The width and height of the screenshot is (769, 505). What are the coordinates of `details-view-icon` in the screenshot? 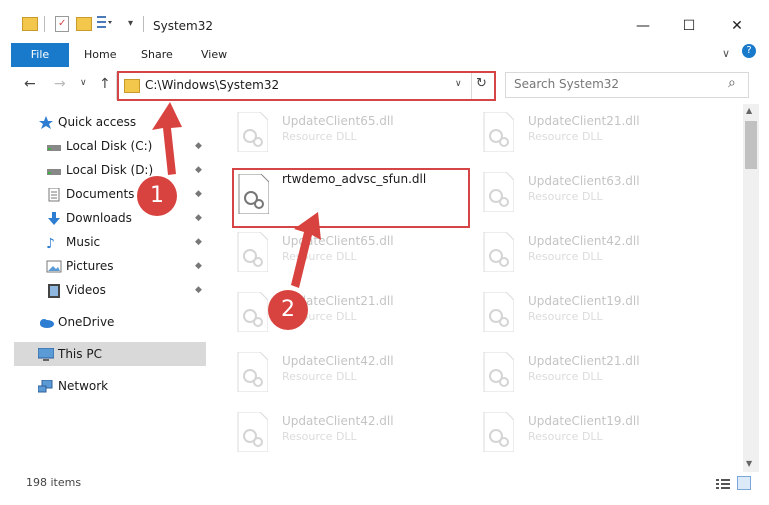 It's located at (723, 484).